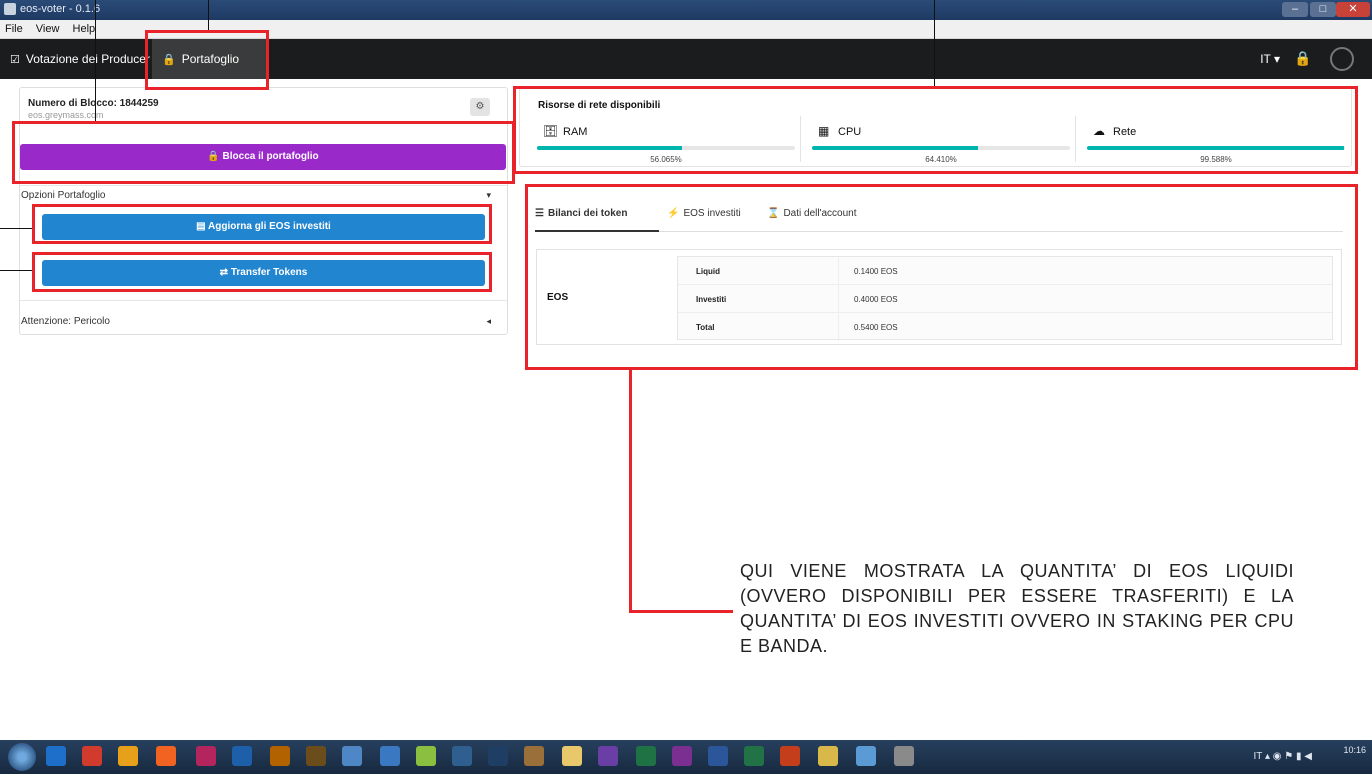  I want to click on tab-producer-voting: ☑ Votazione dei Producer, so click(80, 59).